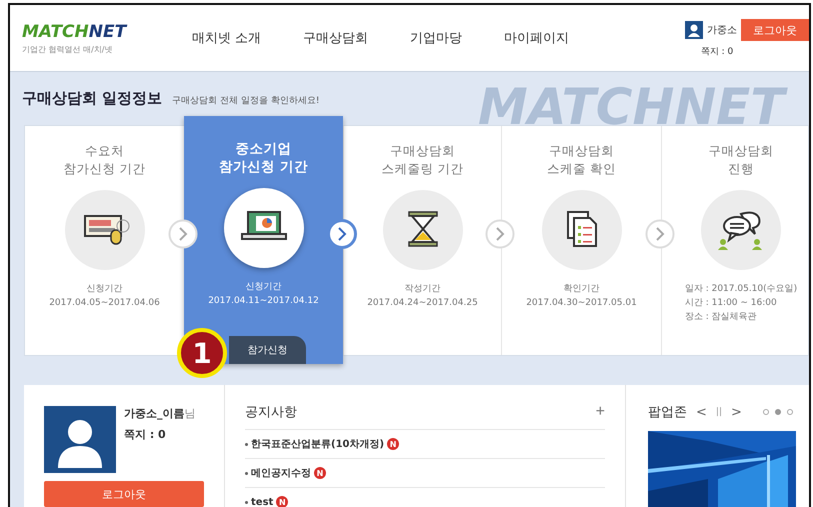 The height and width of the screenshot is (507, 813). What do you see at coordinates (741, 230) in the screenshot?
I see `chat-bubbles-icon` at bounding box center [741, 230].